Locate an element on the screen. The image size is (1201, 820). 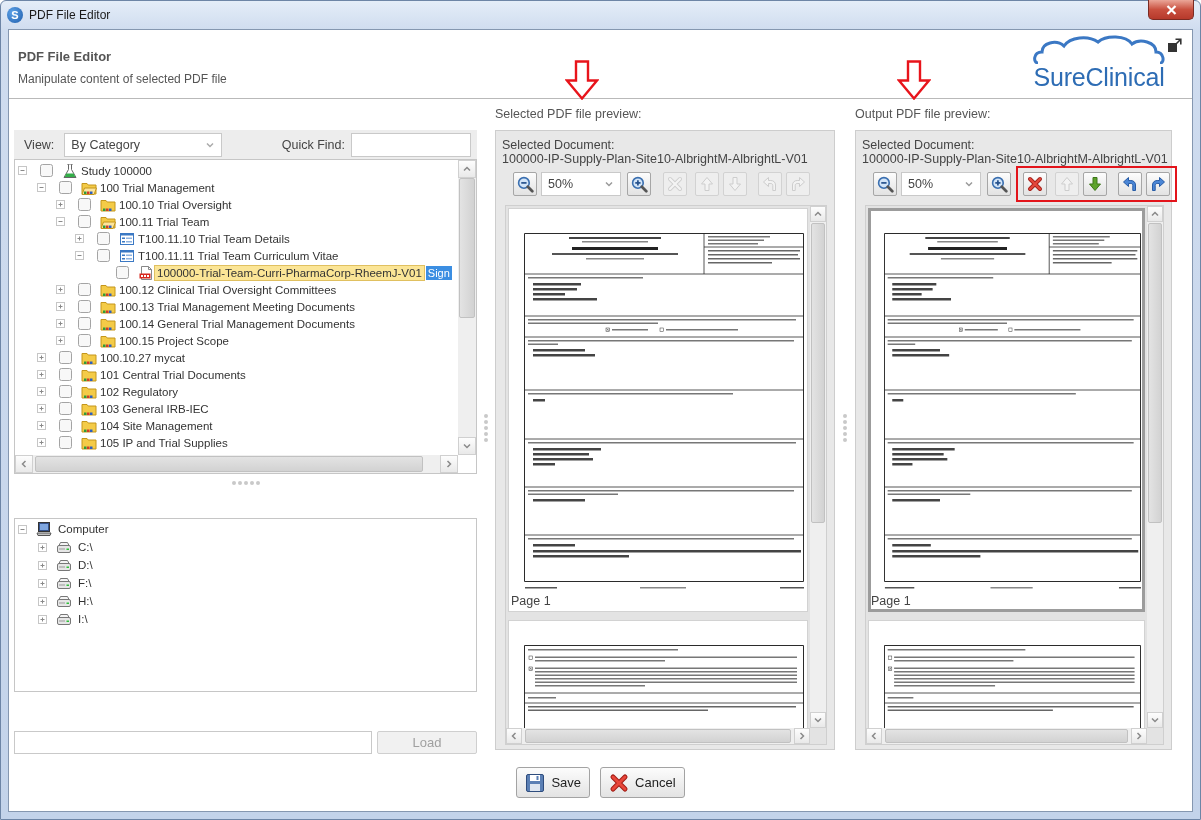
save-button: Save is located at coordinates (553, 782).